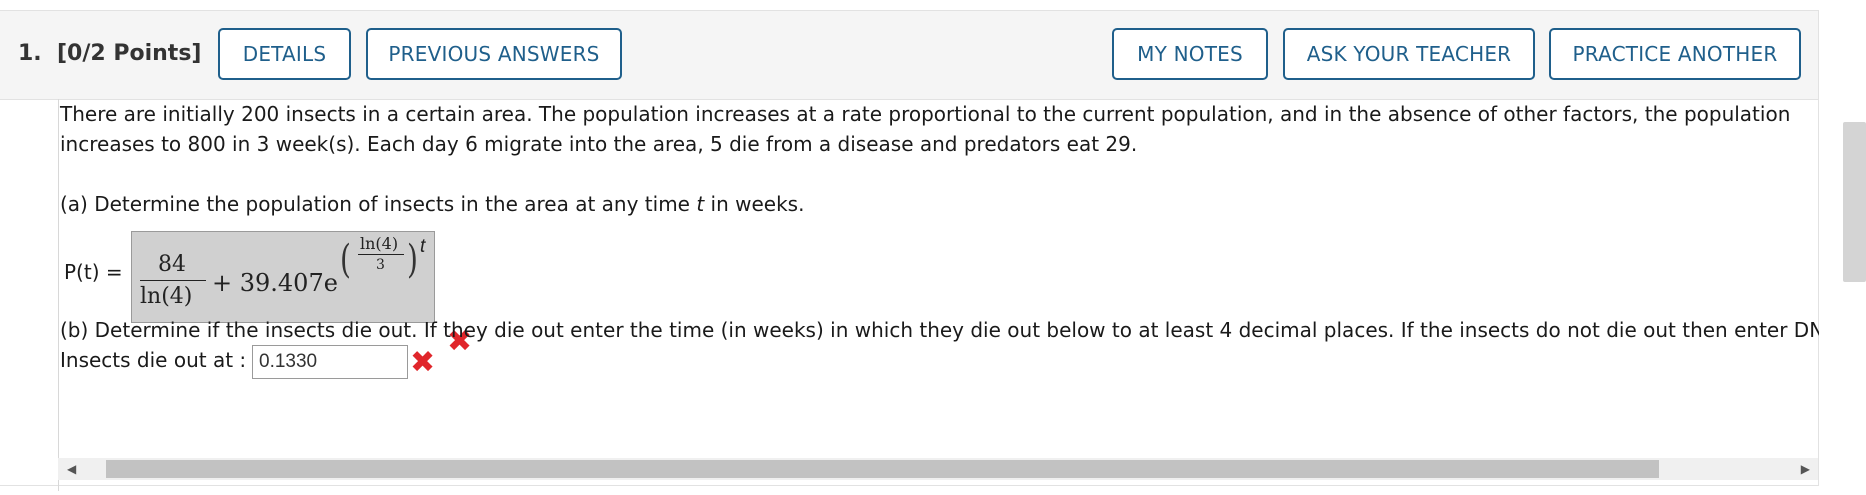 The height and width of the screenshot is (495, 1866). Describe the element at coordinates (345, 259) in the screenshot. I see `exponent-left-paren: (` at that location.